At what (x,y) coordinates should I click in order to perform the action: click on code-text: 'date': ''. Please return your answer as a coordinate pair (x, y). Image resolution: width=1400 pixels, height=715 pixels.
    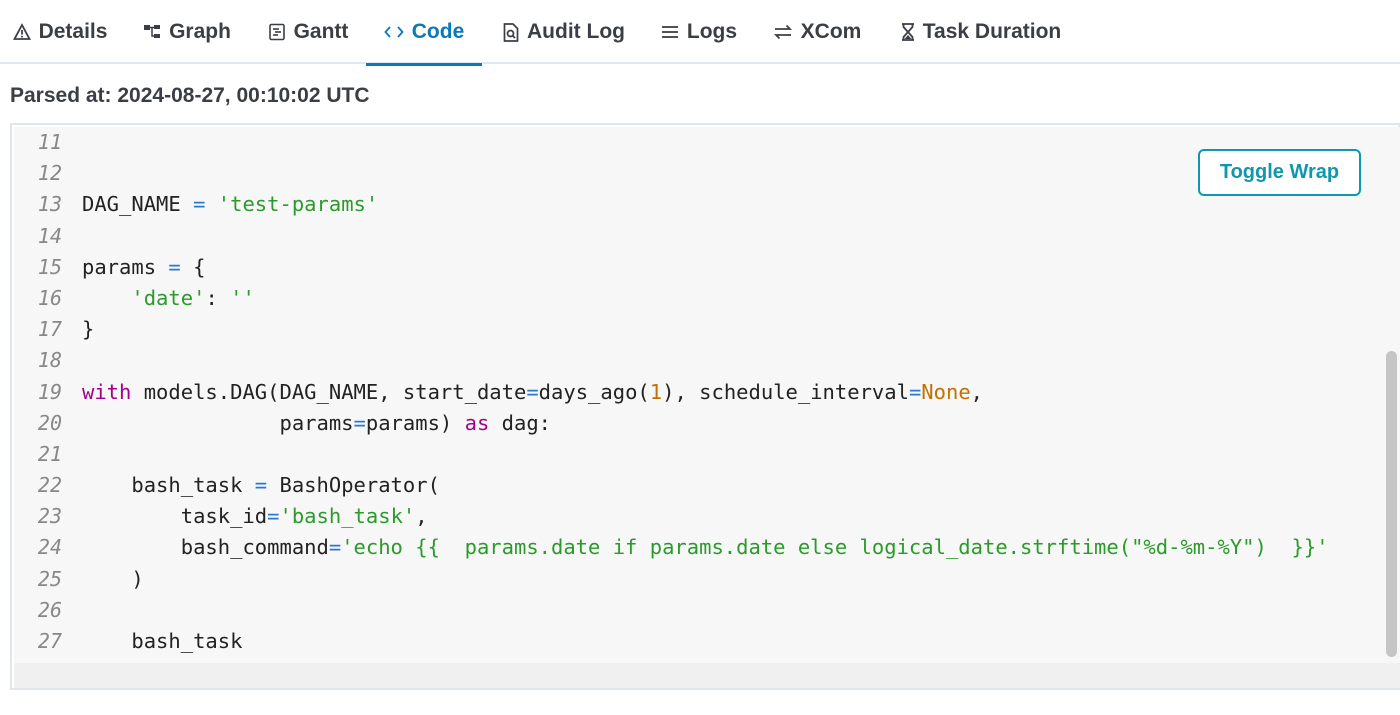
    Looking at the image, I should click on (193, 297).